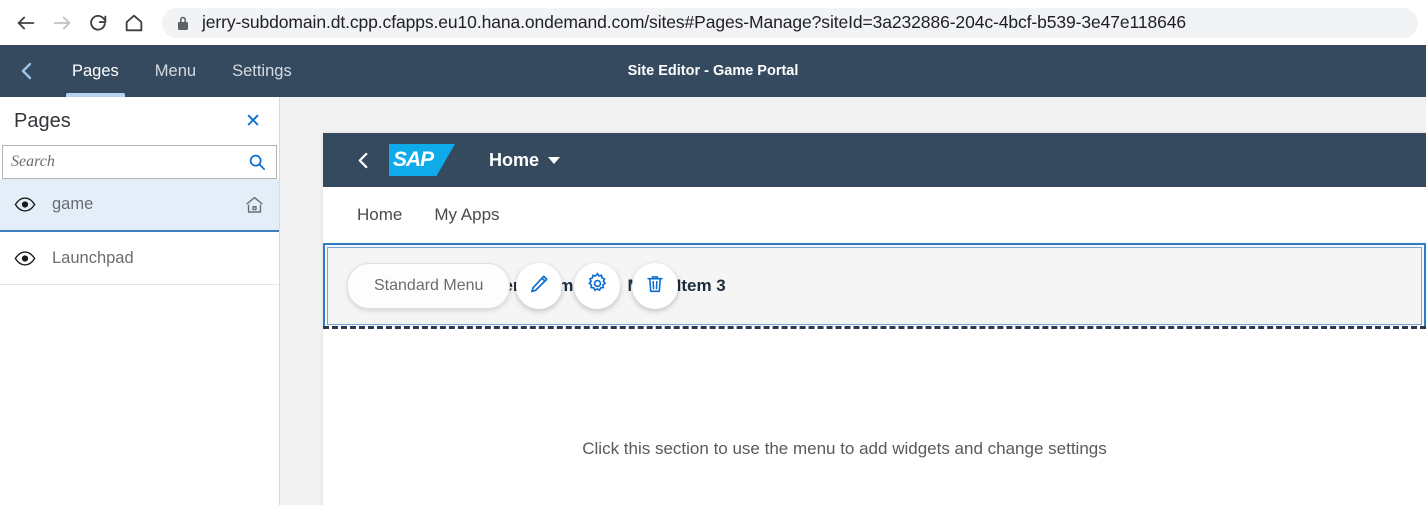 This screenshot has height=505, width=1426. Describe the element at coordinates (139, 205) in the screenshot. I see `sidebar-item-game: game` at that location.